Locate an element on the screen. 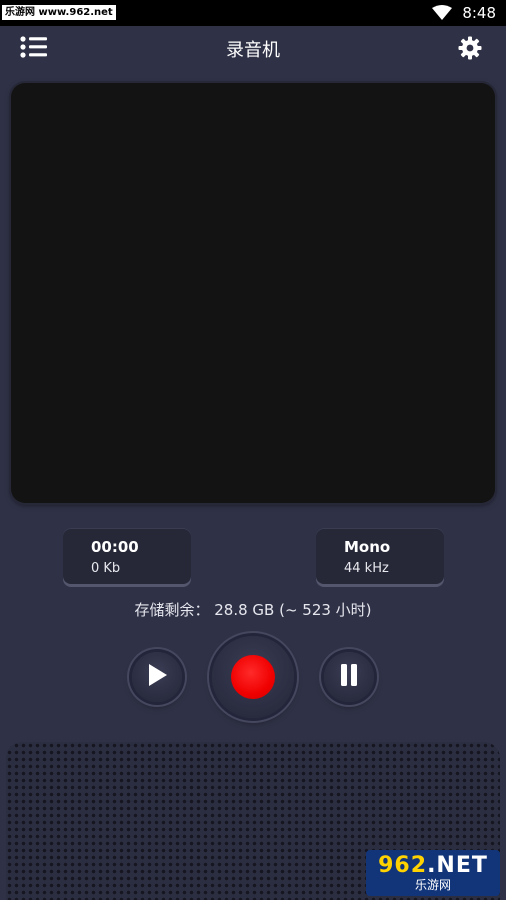 This screenshot has width=506, height=900. watermark-logo: 962.NET 乐游网 is located at coordinates (433, 873).